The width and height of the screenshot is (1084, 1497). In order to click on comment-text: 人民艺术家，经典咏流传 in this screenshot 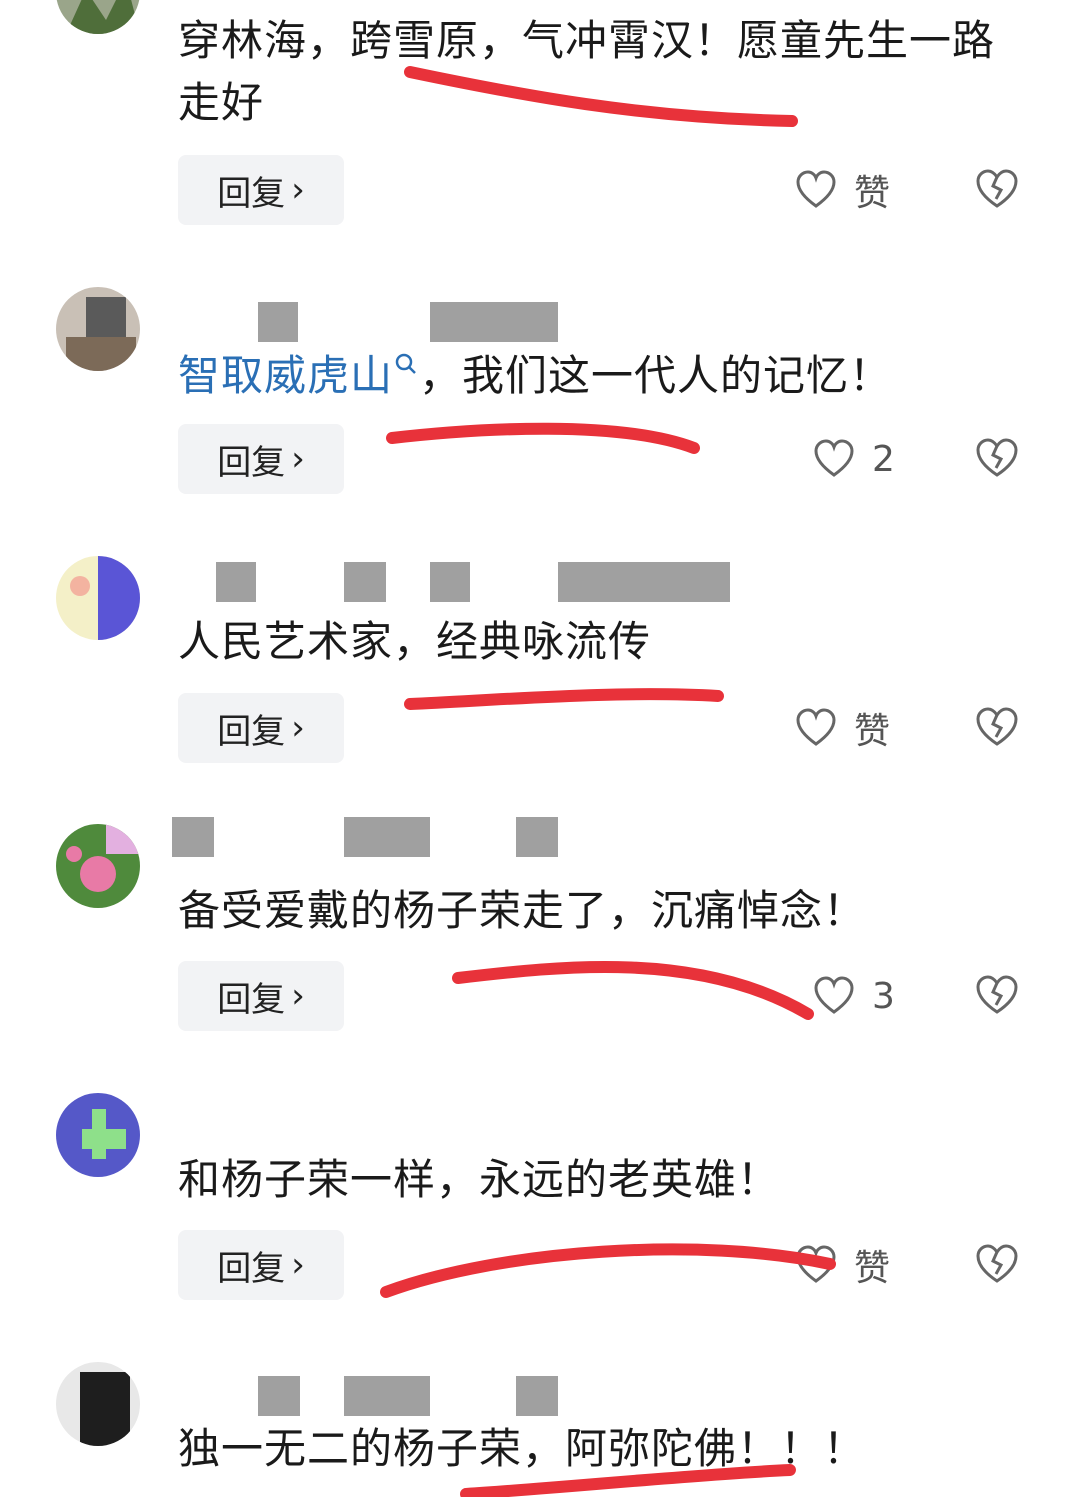, I will do `click(415, 641)`.